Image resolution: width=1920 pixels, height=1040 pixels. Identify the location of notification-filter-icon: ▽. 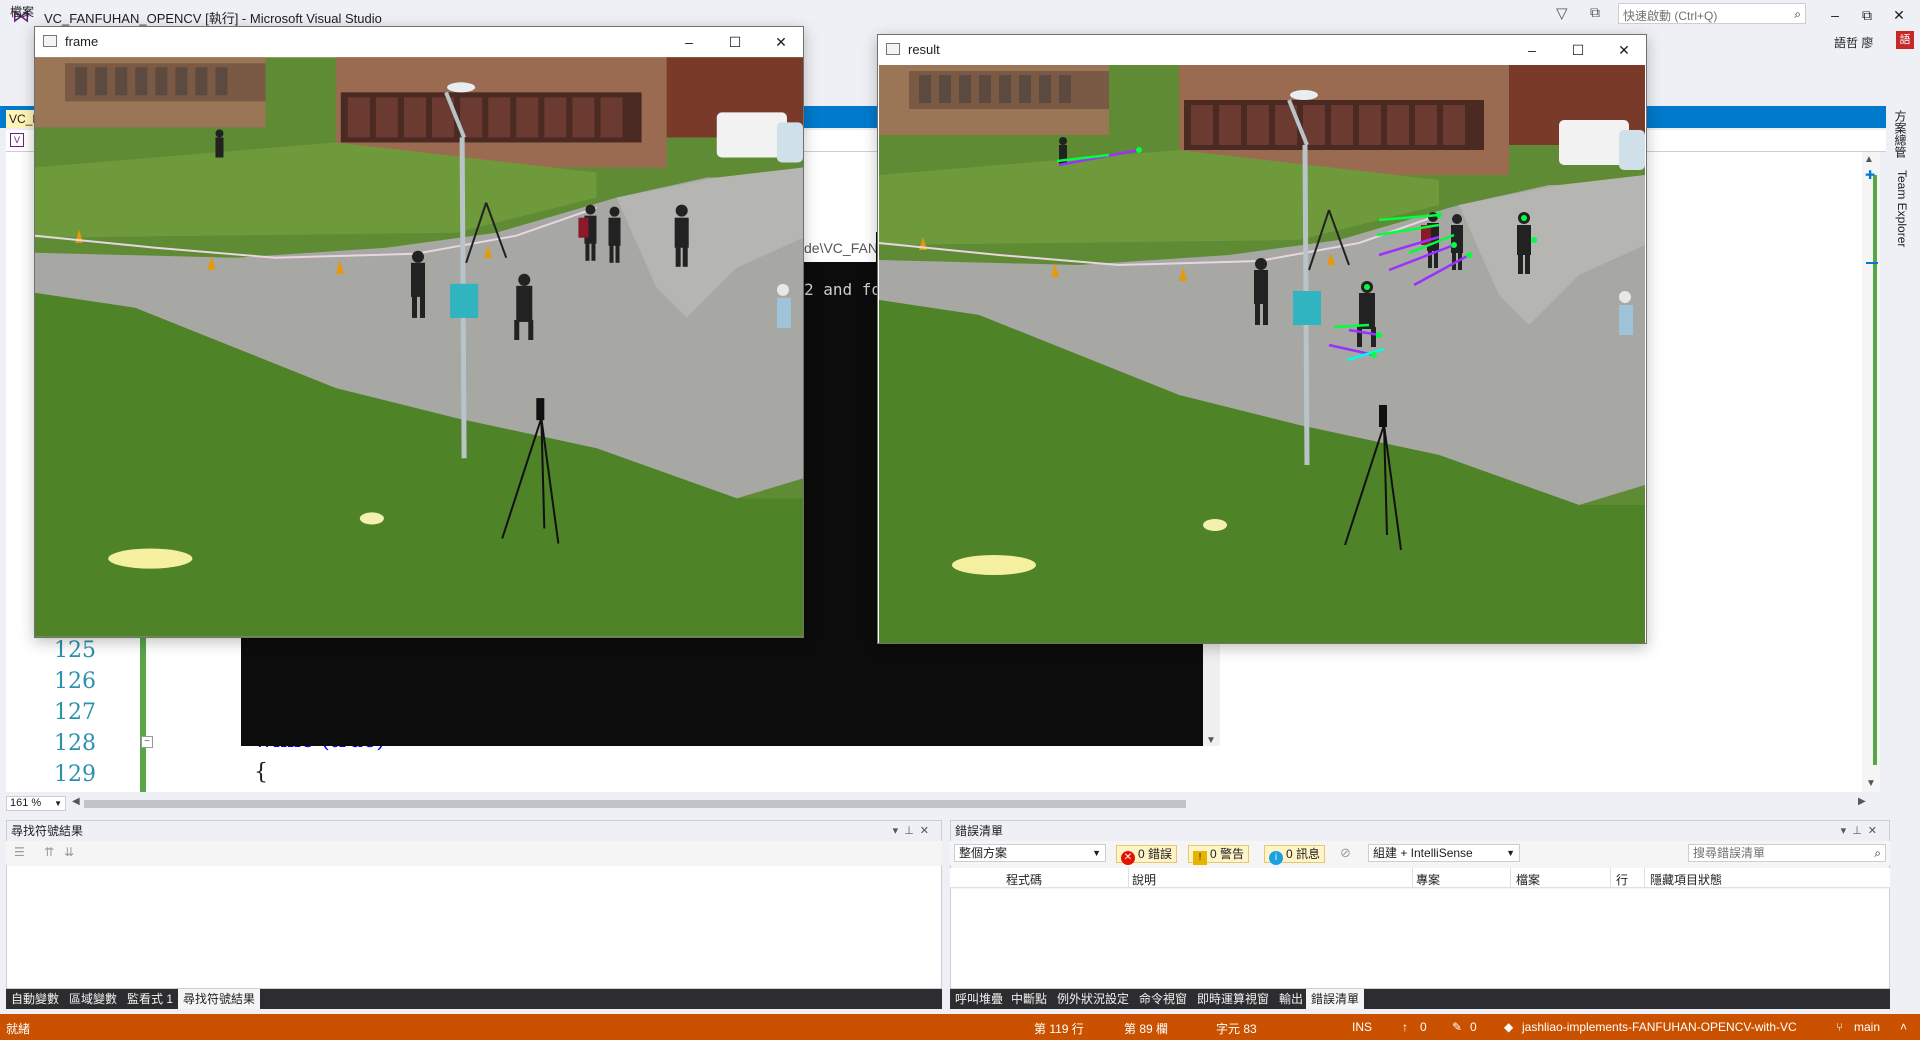
(1562, 13).